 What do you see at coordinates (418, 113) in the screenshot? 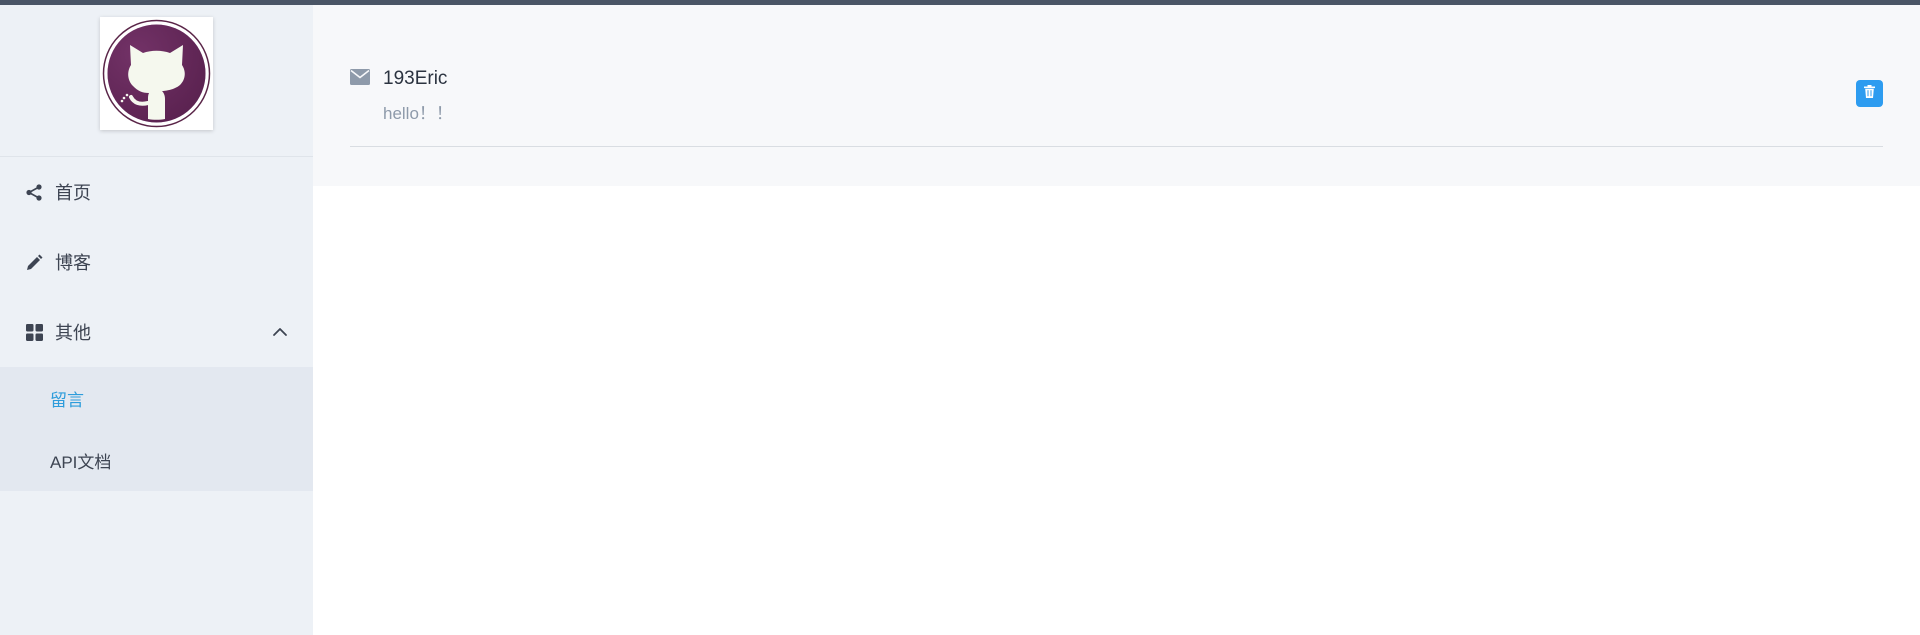
I see `message-text: hello！！` at bounding box center [418, 113].